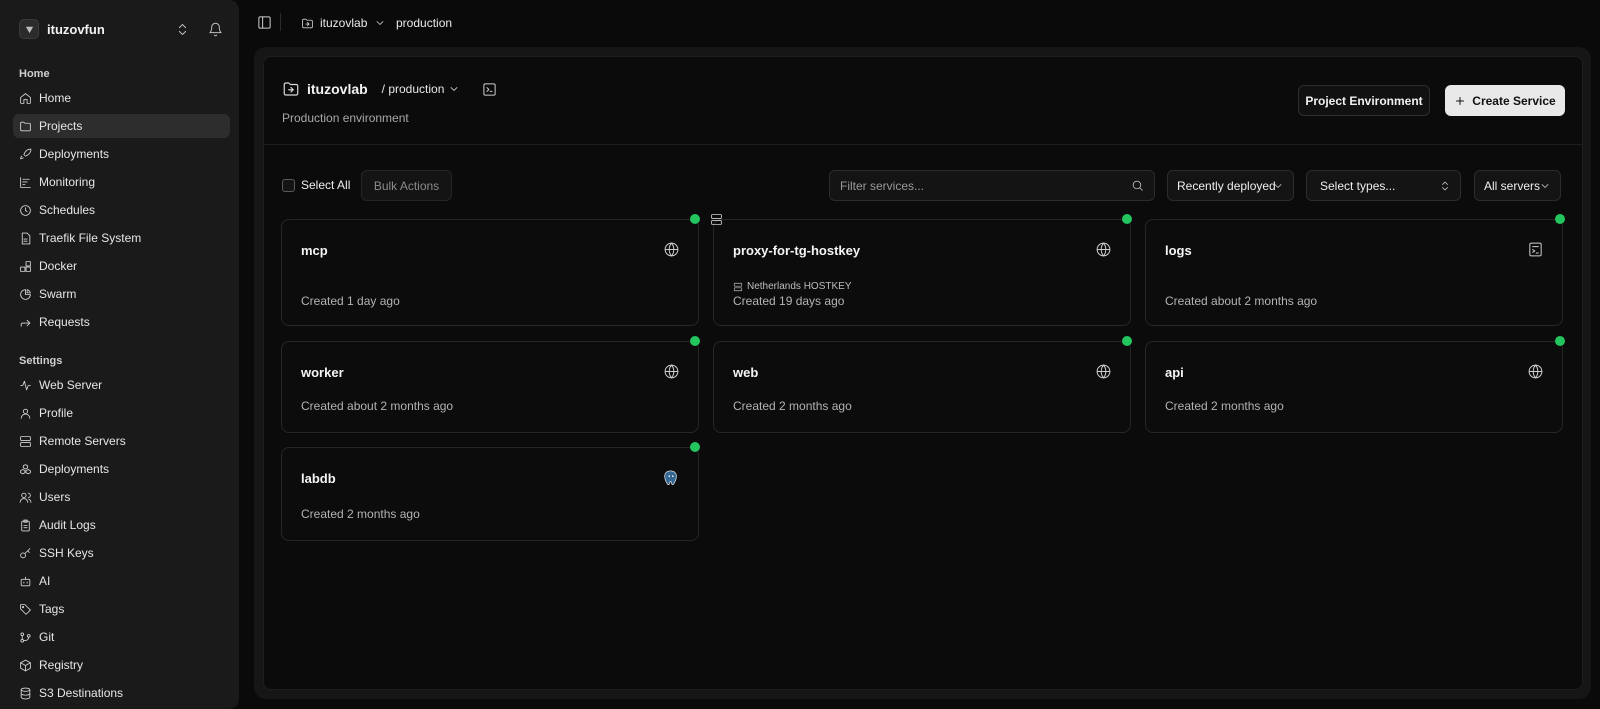  What do you see at coordinates (120, 29) in the screenshot?
I see `org-switcher: ituzovfun` at bounding box center [120, 29].